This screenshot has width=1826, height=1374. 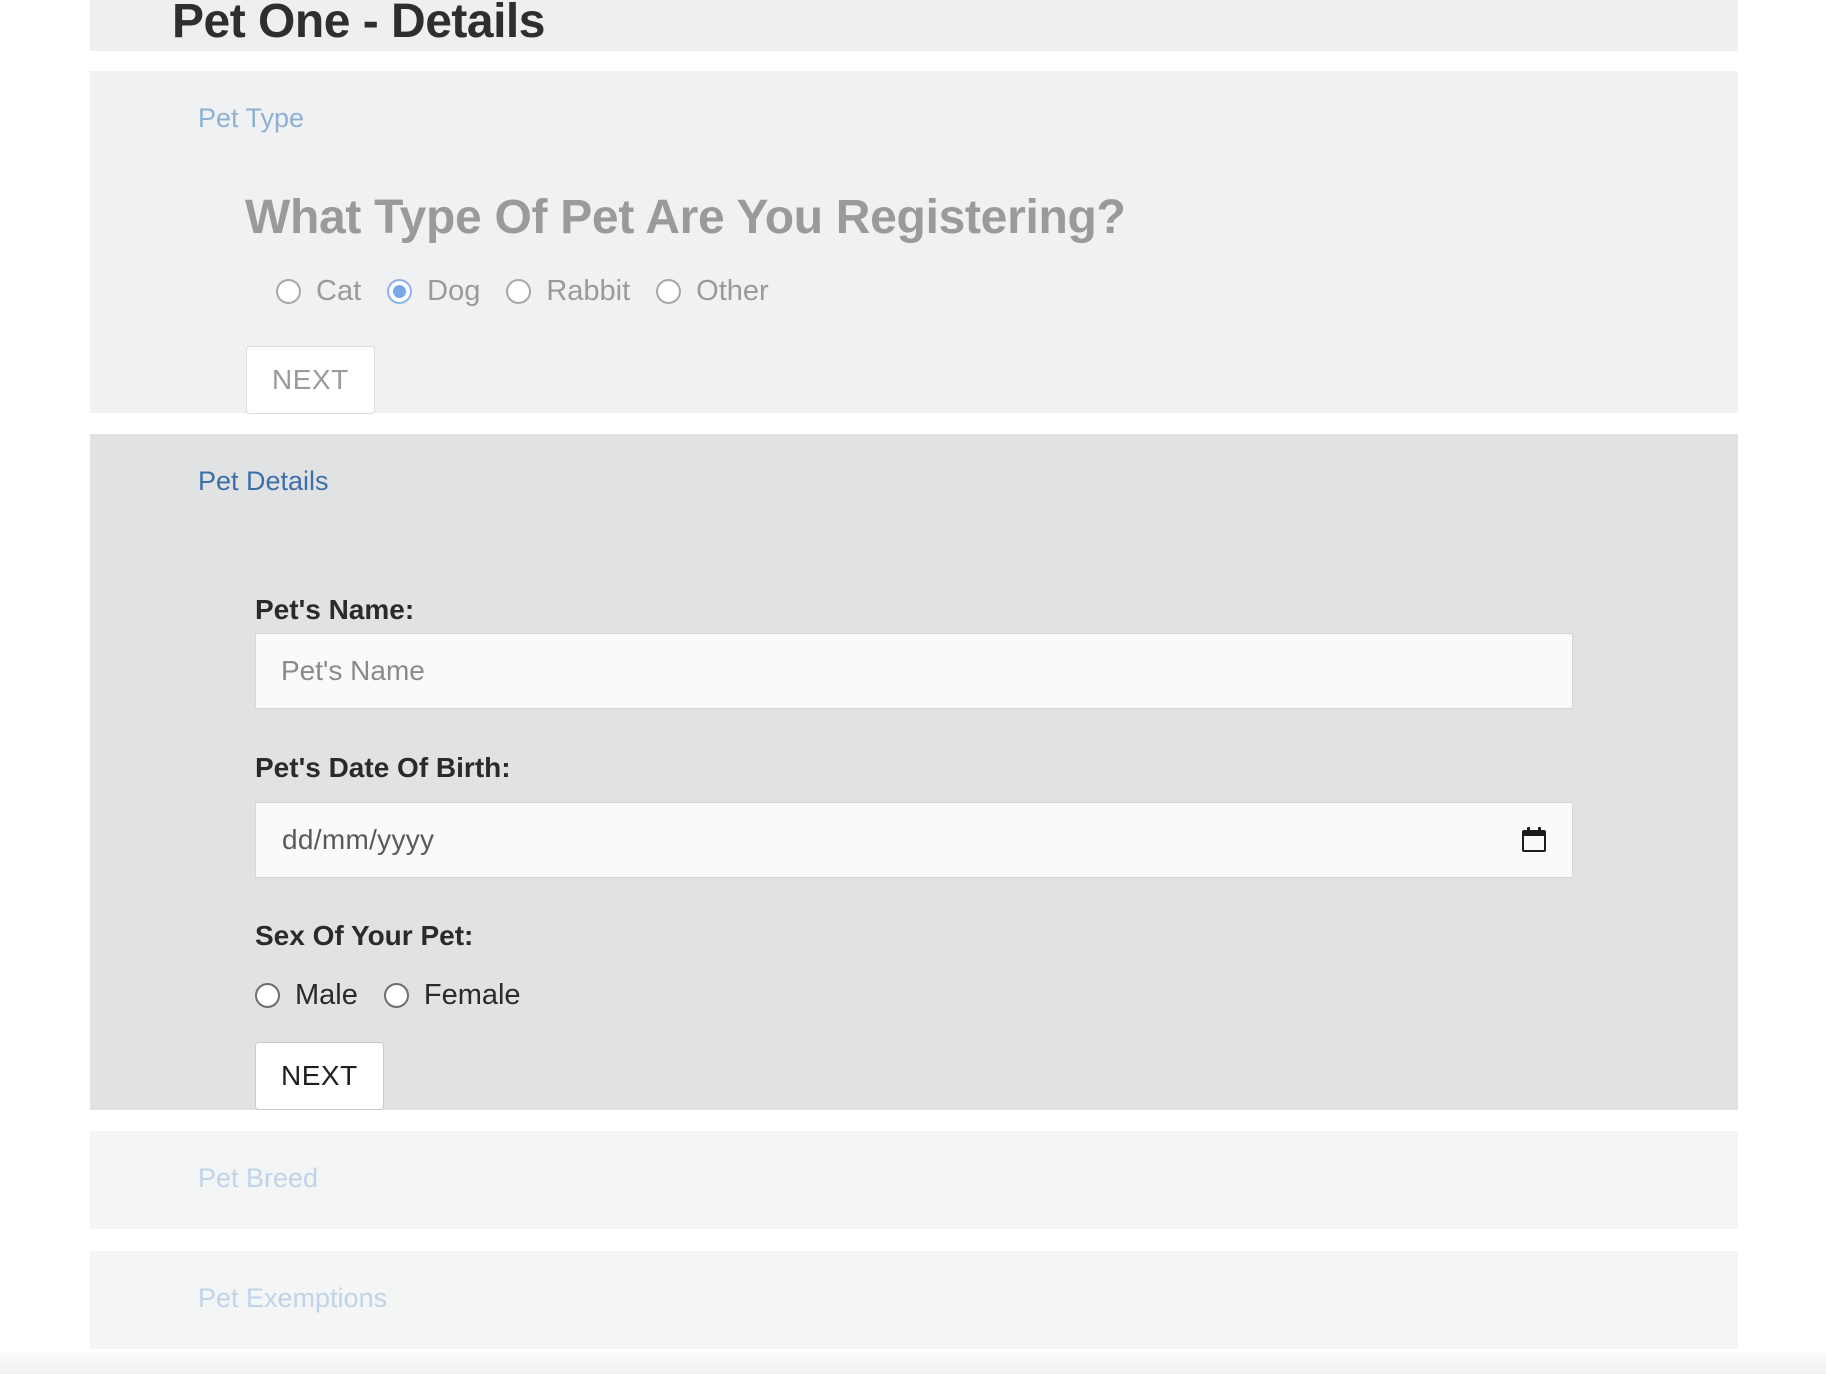 I want to click on radio-label-rabbit: Rabbit, so click(x=588, y=291).